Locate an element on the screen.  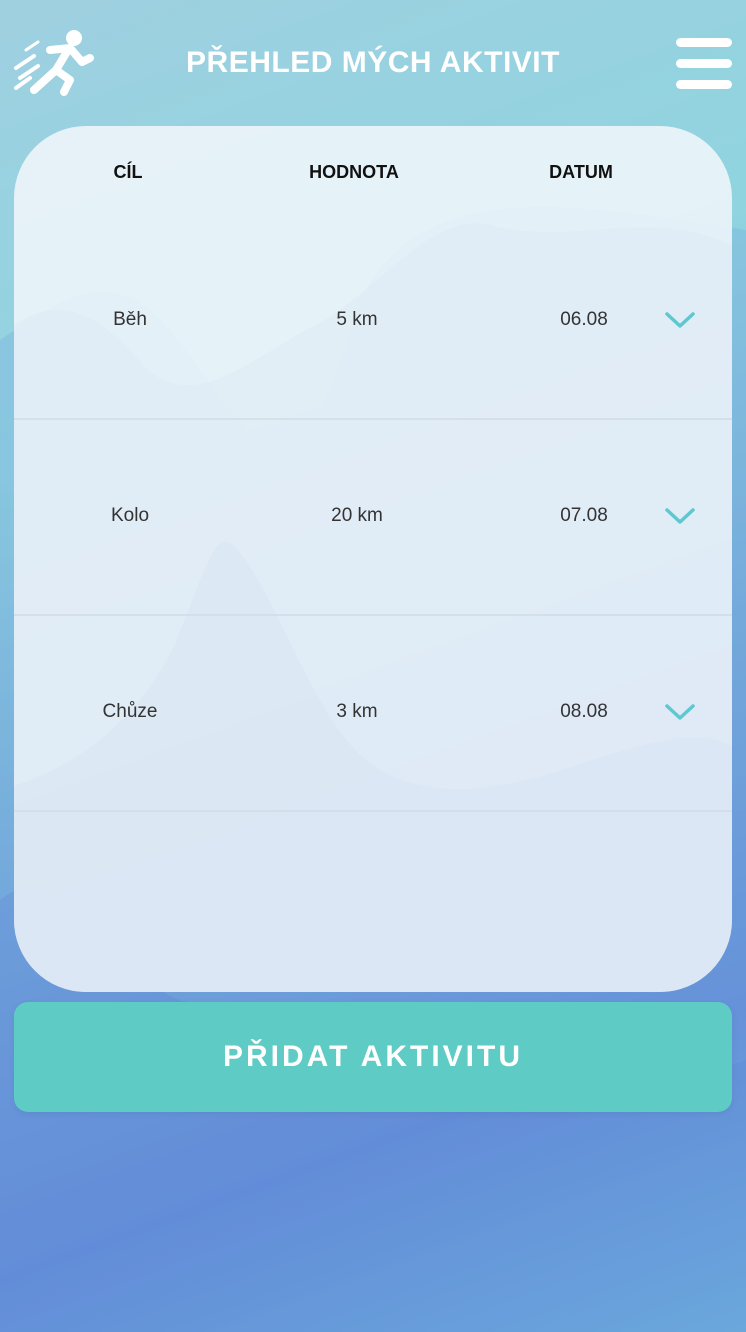
column-header-value: HODNOTA is located at coordinates (354, 172).